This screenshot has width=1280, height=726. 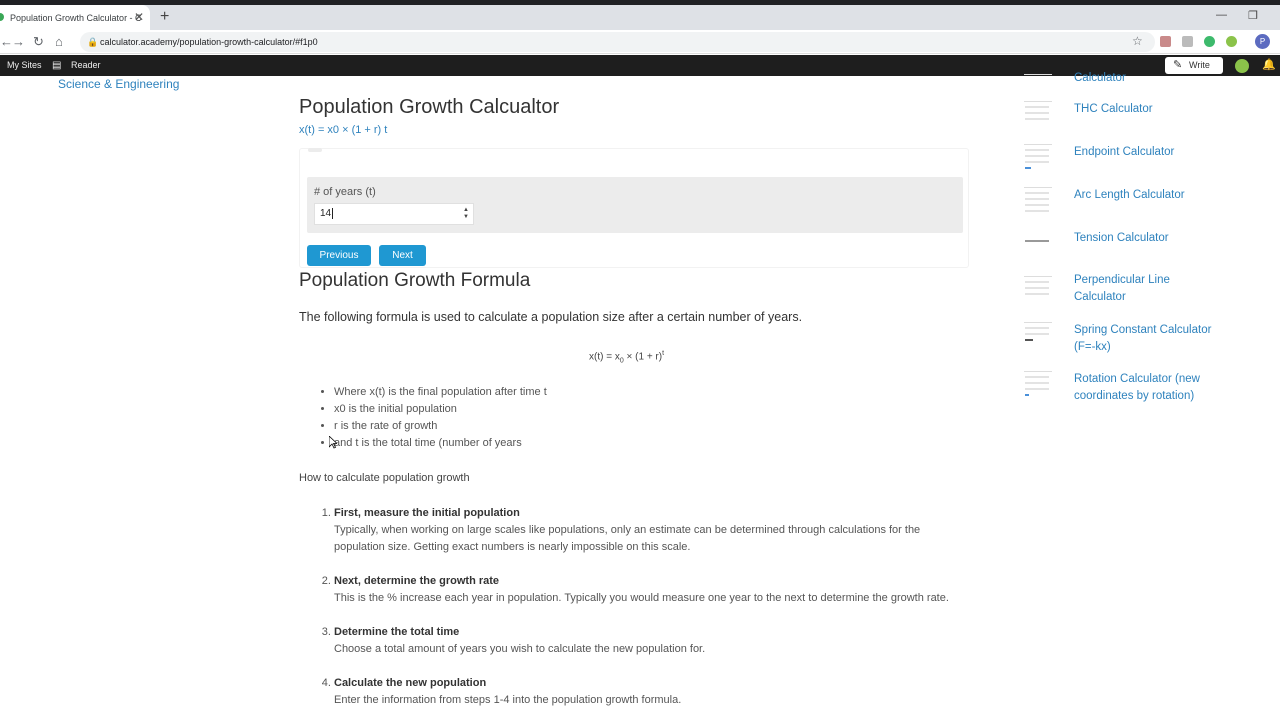 I want to click on grammarly-icon, so click(x=1209, y=41).